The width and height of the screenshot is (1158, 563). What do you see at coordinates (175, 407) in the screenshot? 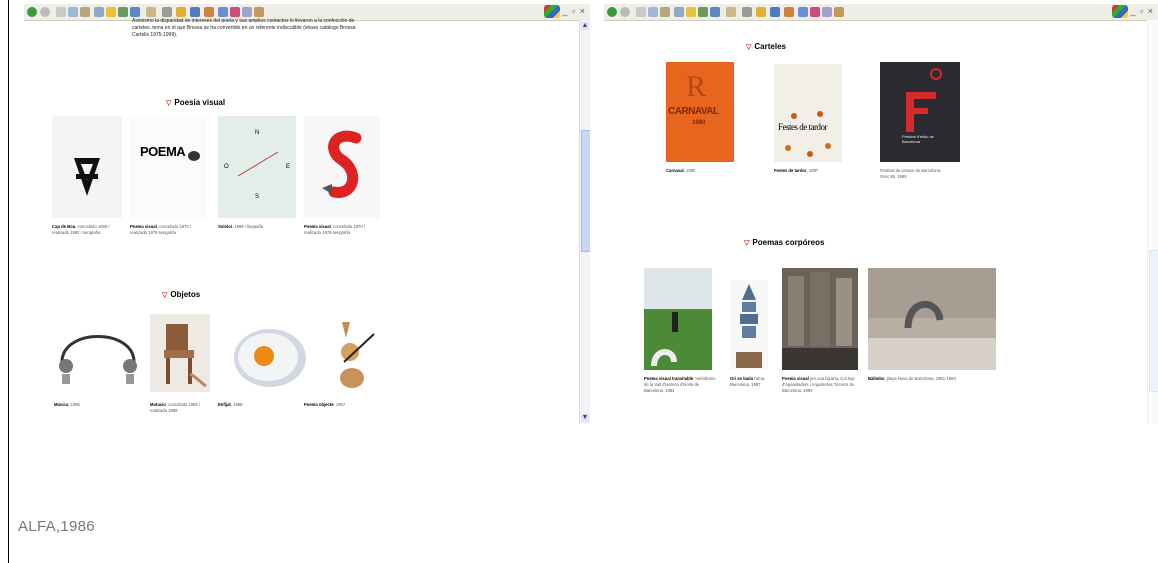
I see `caption-object-2: Mutacio, concebido 1964 / realizado 1989` at bounding box center [175, 407].